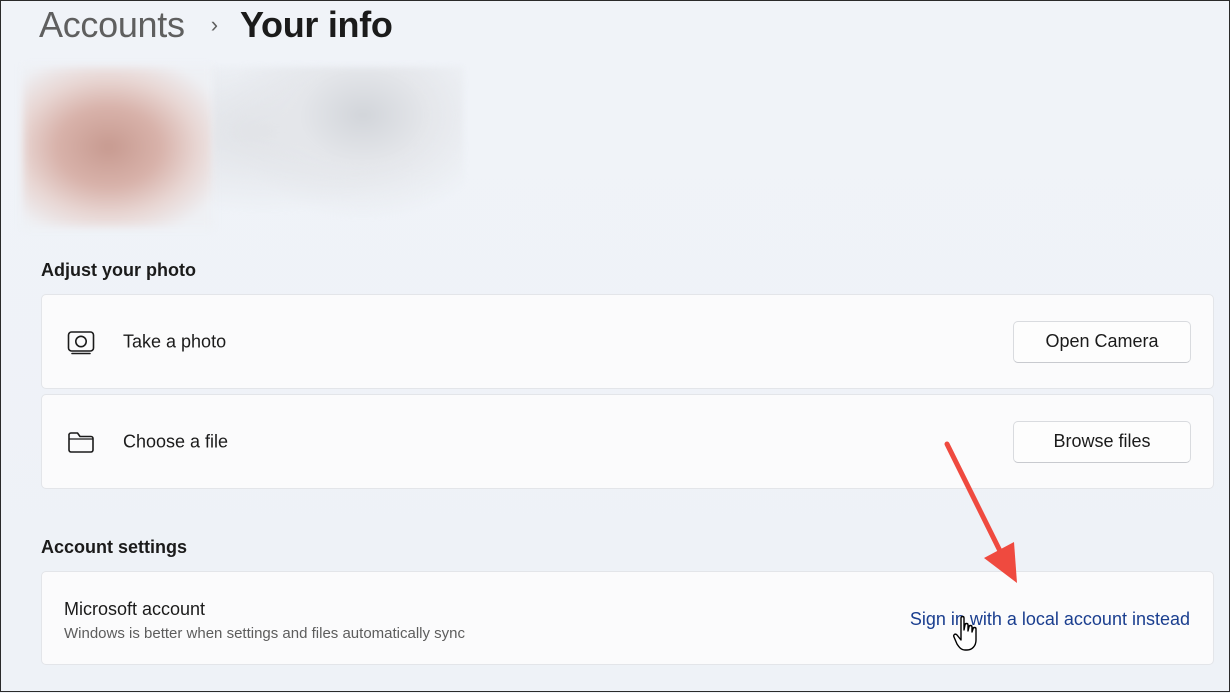  What do you see at coordinates (316, 24) in the screenshot?
I see `page-title: Your info` at bounding box center [316, 24].